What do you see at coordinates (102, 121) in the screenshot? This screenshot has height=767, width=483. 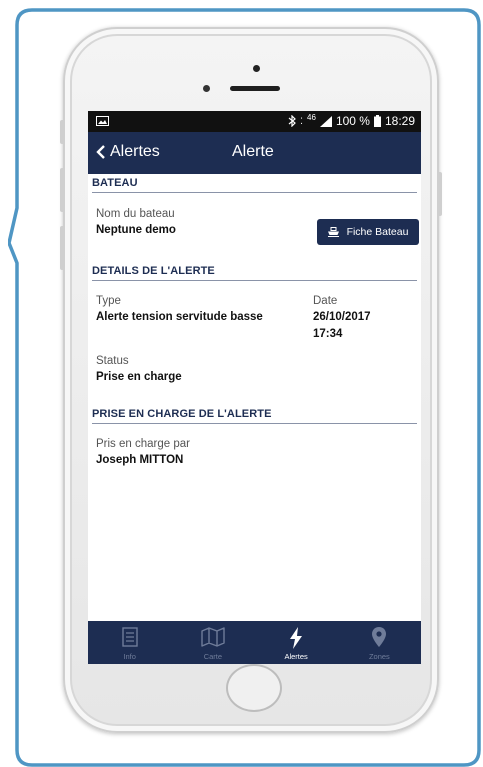 I see `image-notification-icon` at bounding box center [102, 121].